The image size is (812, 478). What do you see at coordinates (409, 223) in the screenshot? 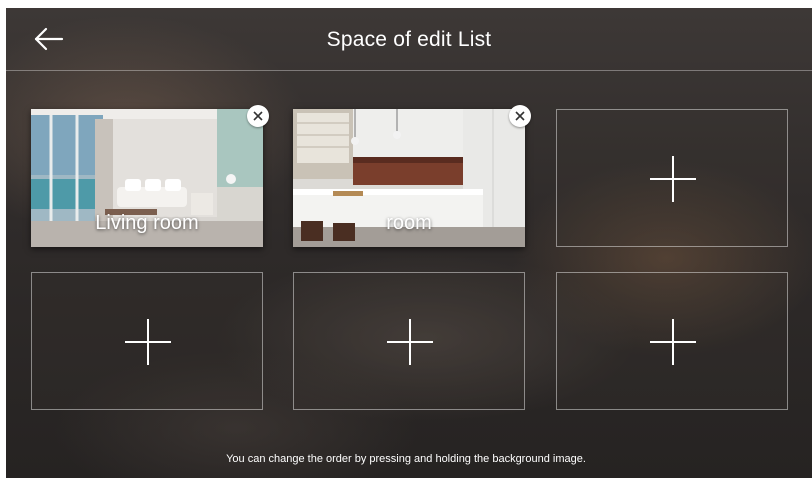
I see `space-label: room` at bounding box center [409, 223].